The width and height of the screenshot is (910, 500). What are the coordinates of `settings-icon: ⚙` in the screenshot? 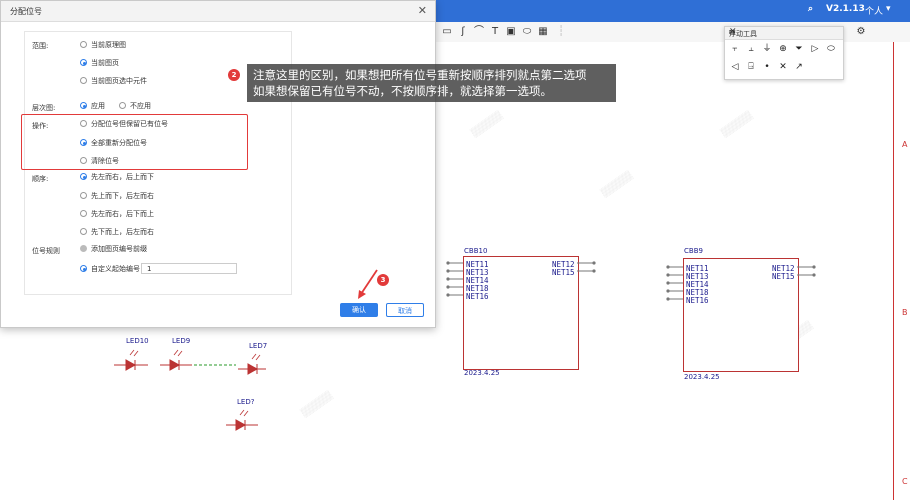 It's located at (861, 32).